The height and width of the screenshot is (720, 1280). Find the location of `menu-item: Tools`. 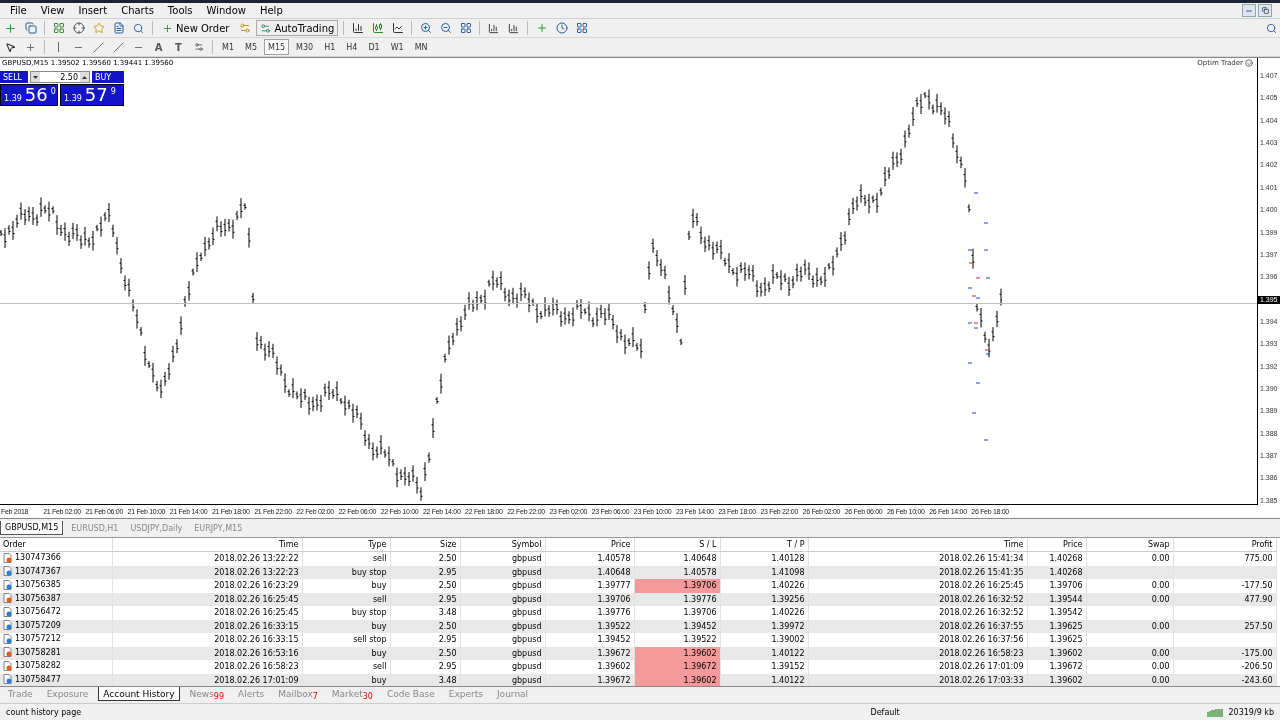

menu-item: Tools is located at coordinates (180, 10).